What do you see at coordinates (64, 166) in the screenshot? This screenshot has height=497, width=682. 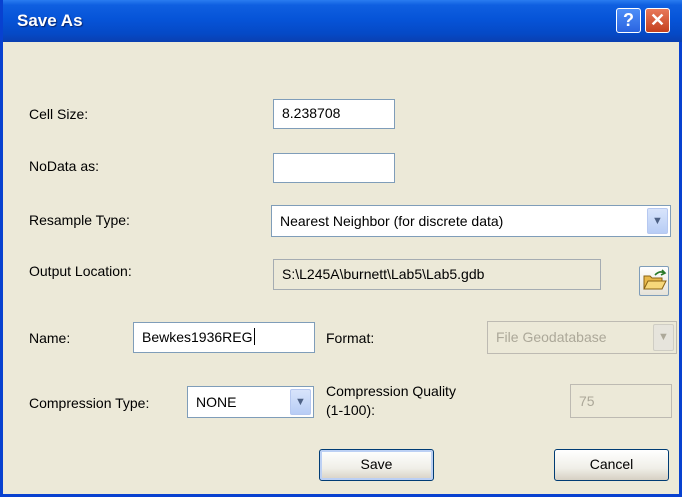 I see `nodata-label: NoData as:` at bounding box center [64, 166].